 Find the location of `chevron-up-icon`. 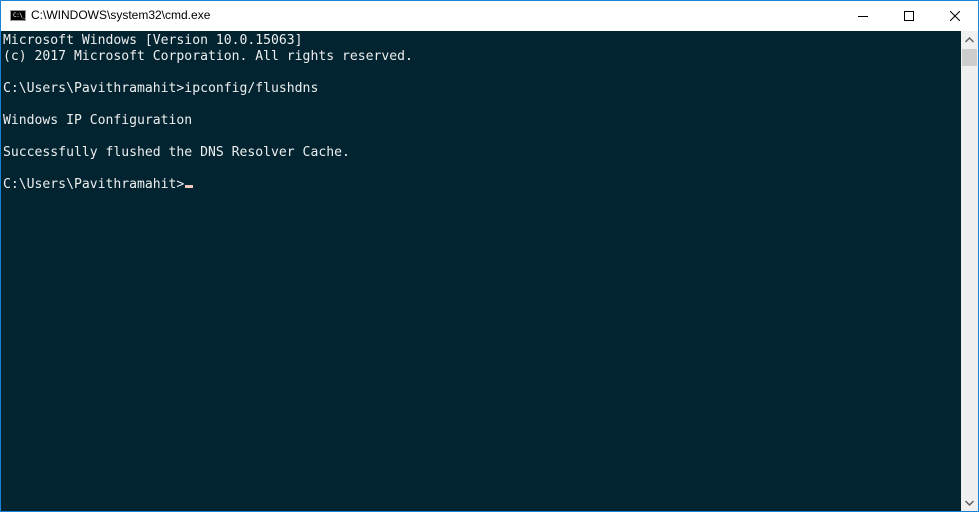

chevron-up-icon is located at coordinates (969, 39).